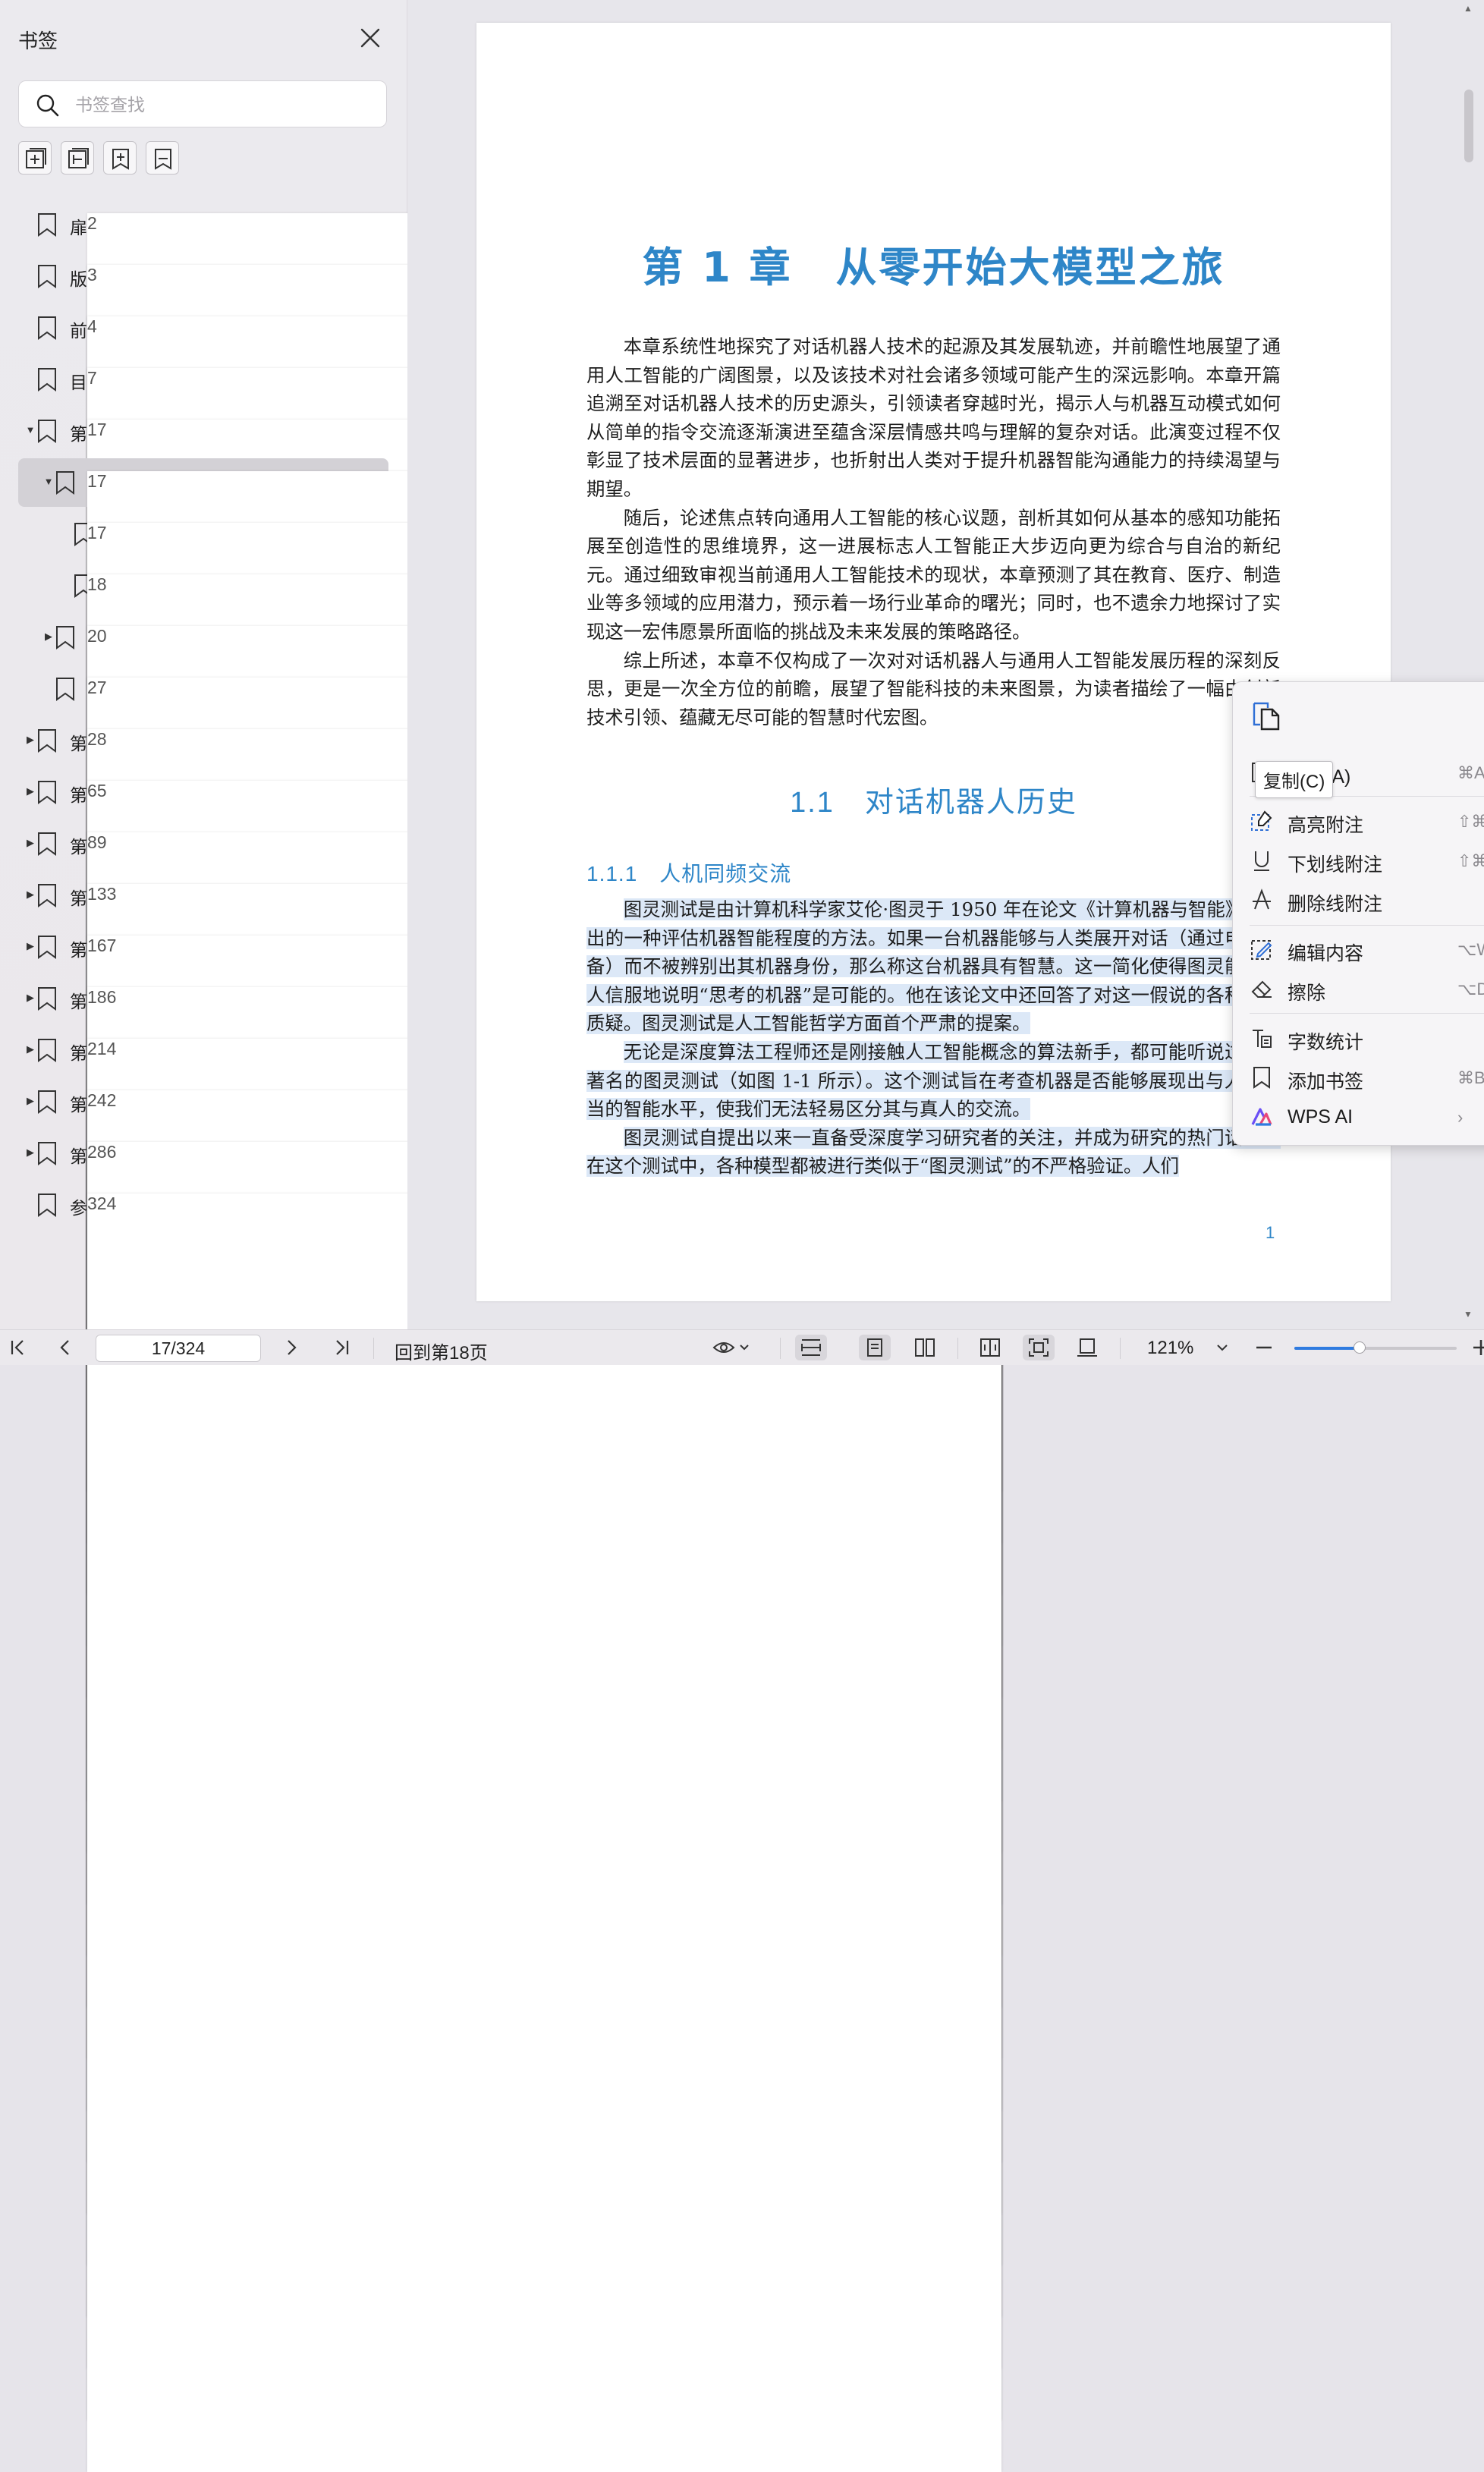 The image size is (1484, 2472). What do you see at coordinates (38, 41) in the screenshot?
I see `panel-title: 书签` at bounding box center [38, 41].